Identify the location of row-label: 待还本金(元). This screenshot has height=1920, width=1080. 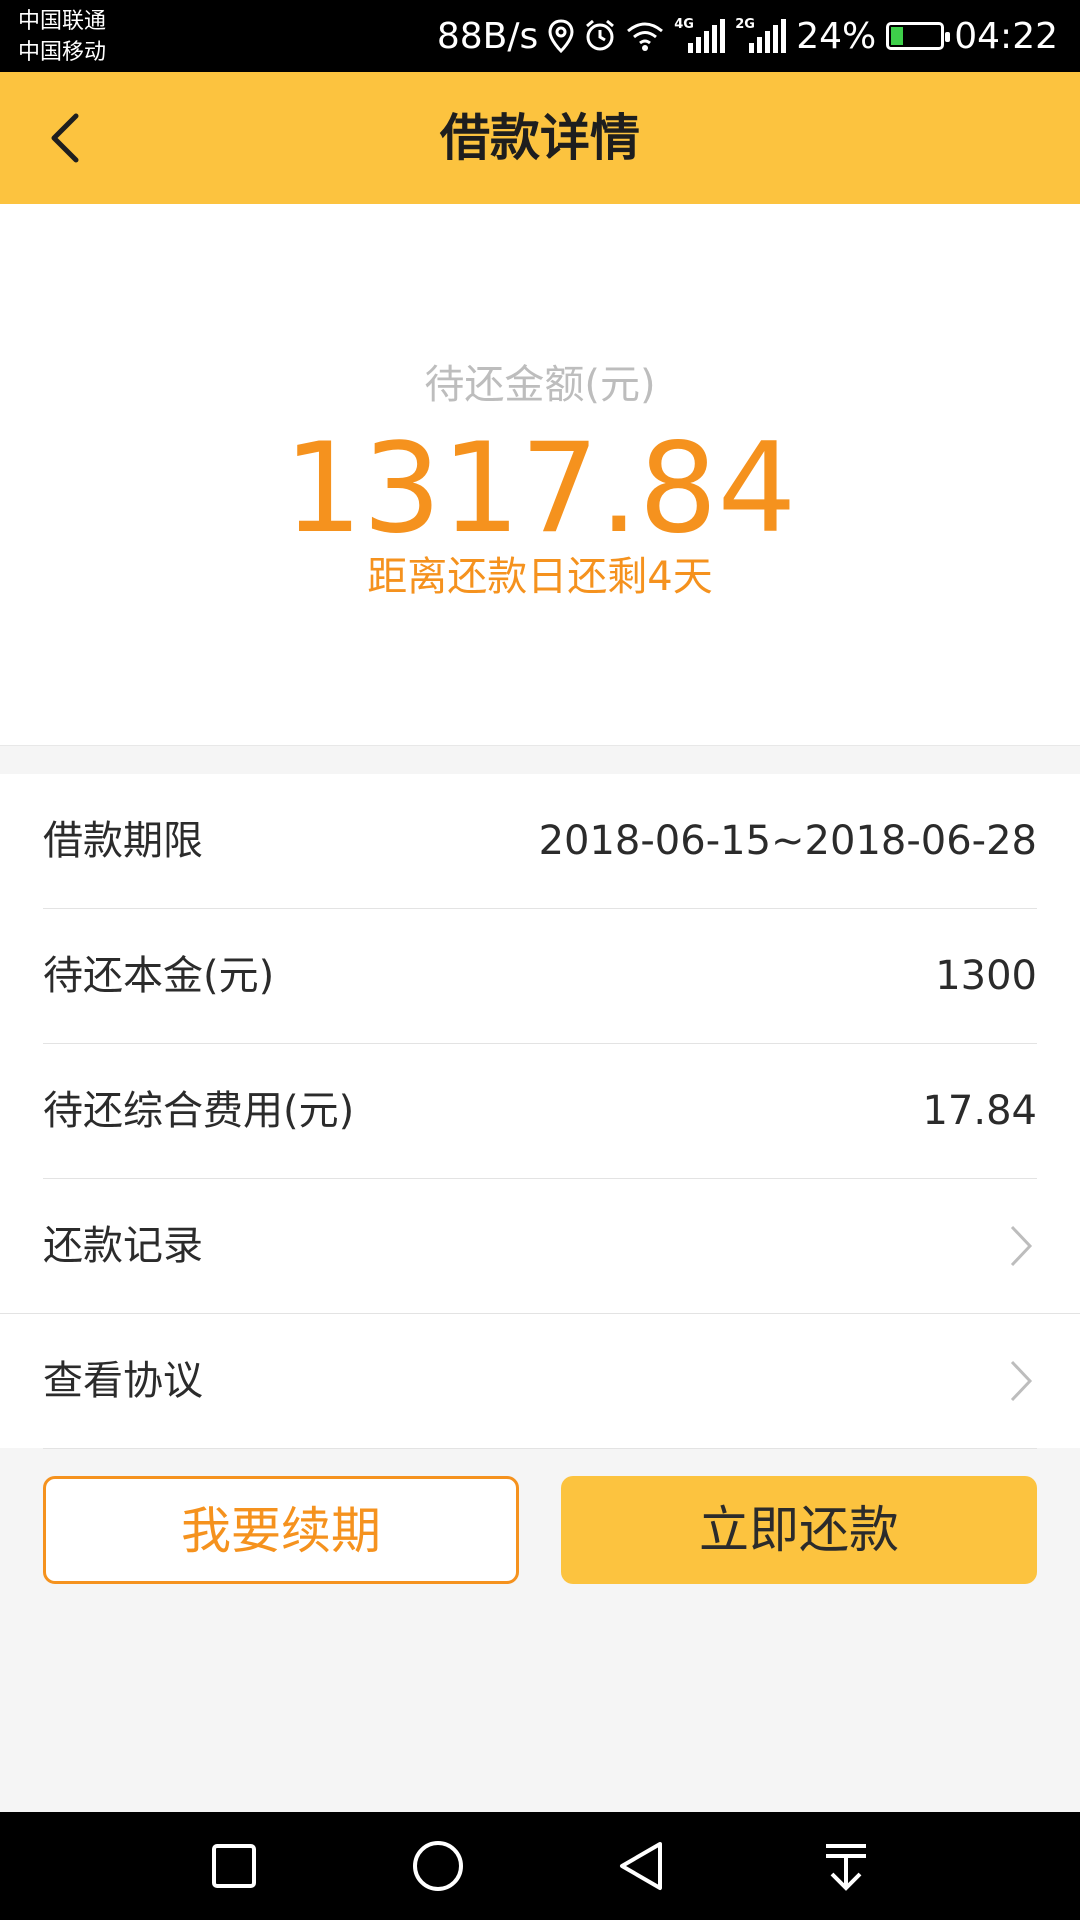
(159, 976).